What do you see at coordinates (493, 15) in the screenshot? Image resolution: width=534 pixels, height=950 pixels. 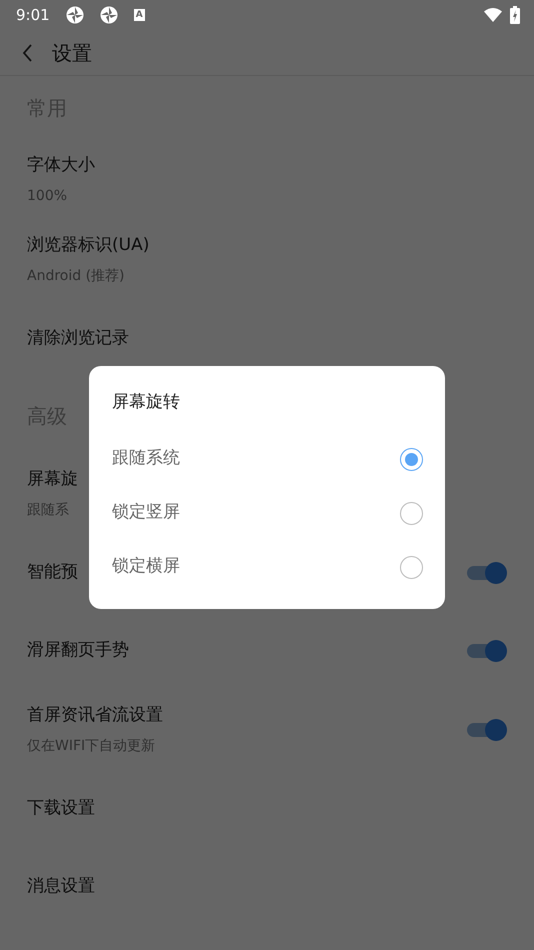 I see `wifi-icon` at bounding box center [493, 15].